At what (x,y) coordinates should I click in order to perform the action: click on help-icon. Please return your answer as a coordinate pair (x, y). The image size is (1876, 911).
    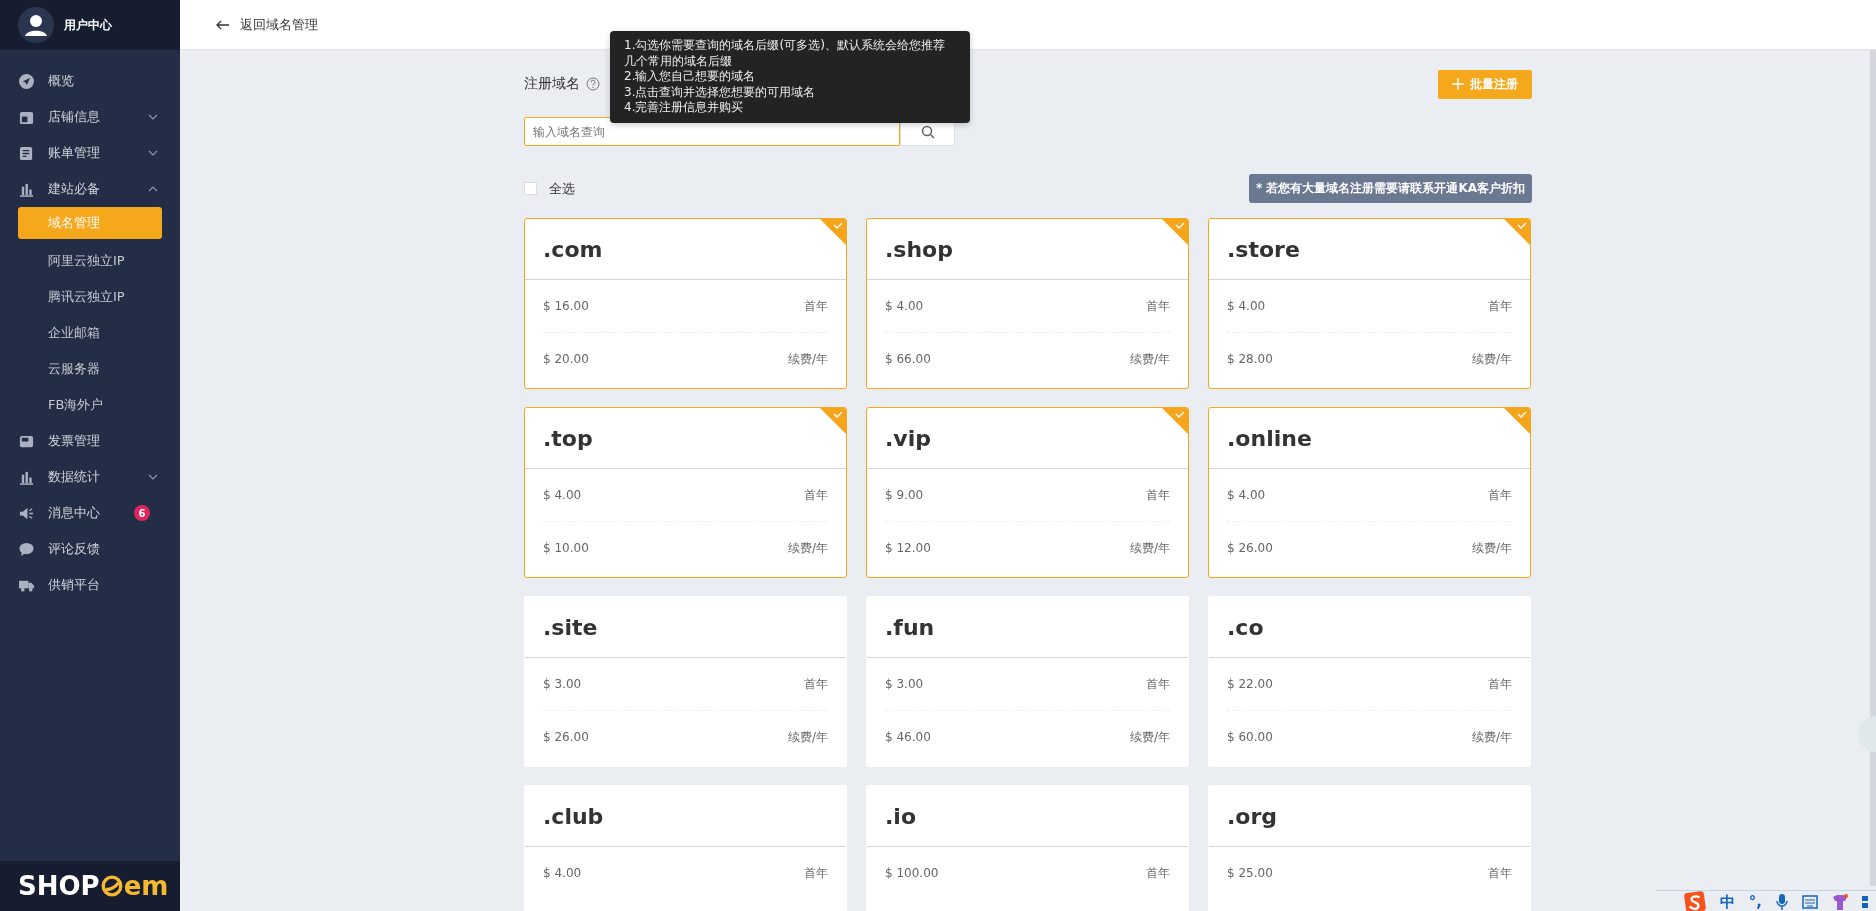
    Looking at the image, I should click on (593, 84).